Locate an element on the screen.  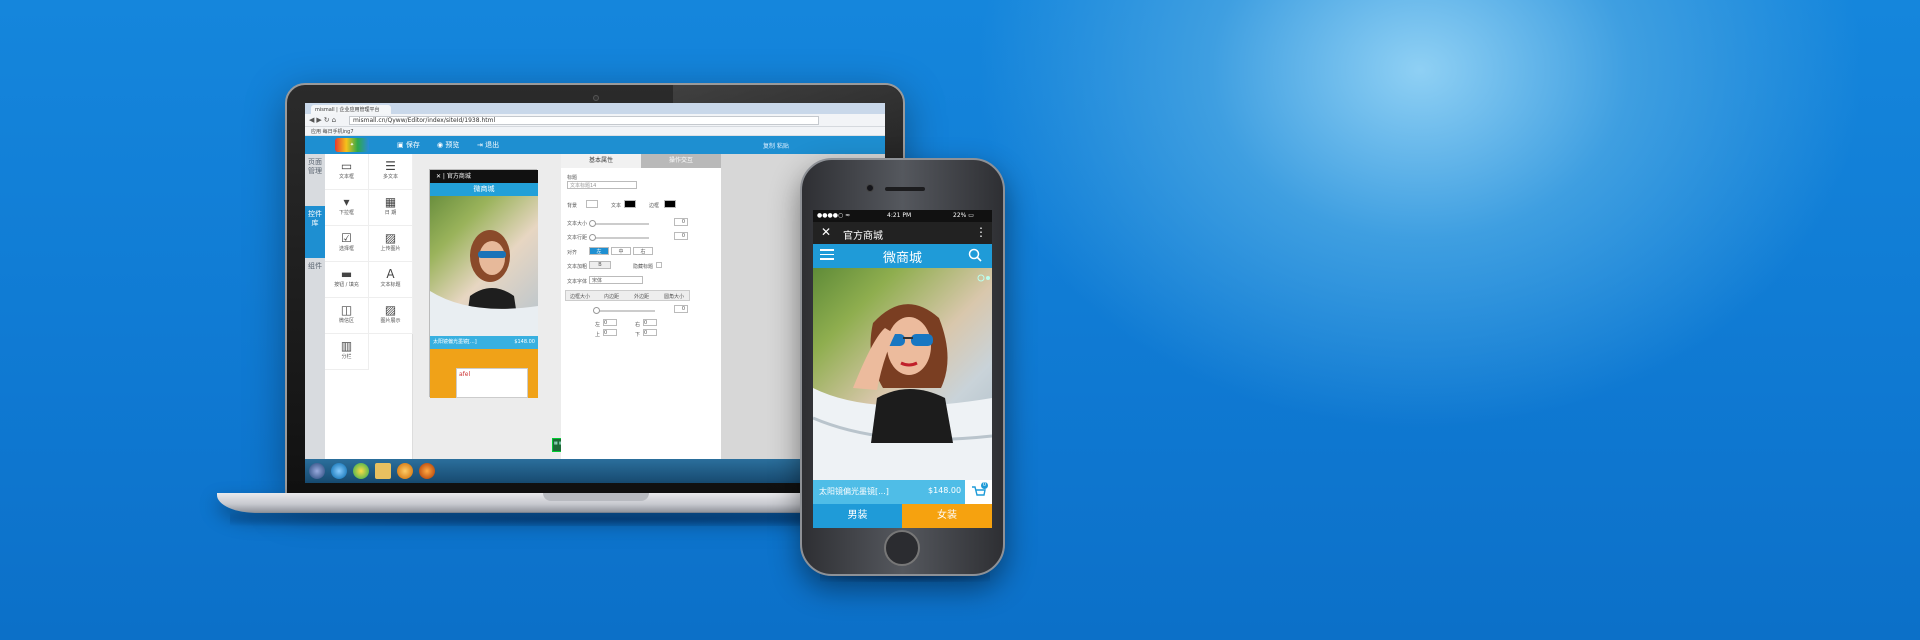
women-category-button: 女装 is located at coordinates (947, 516).